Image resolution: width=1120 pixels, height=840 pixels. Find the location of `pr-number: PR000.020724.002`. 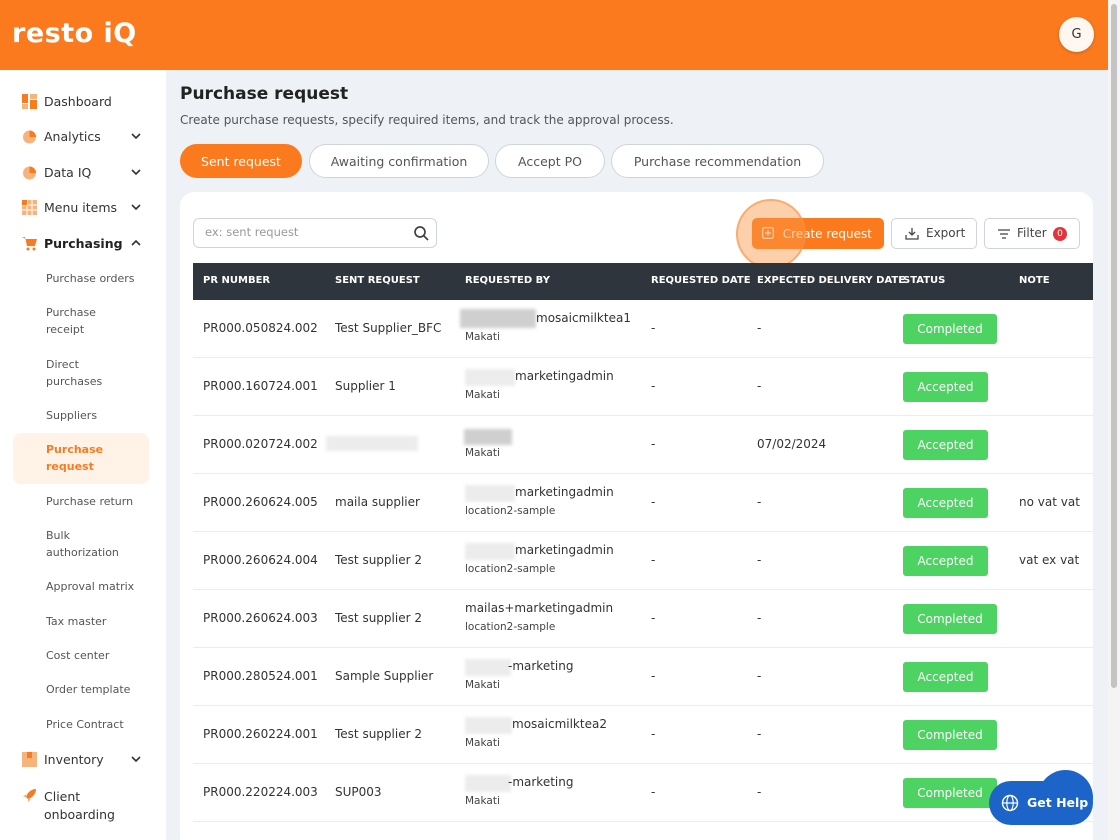

pr-number: PR000.020724.002 is located at coordinates (260, 444).